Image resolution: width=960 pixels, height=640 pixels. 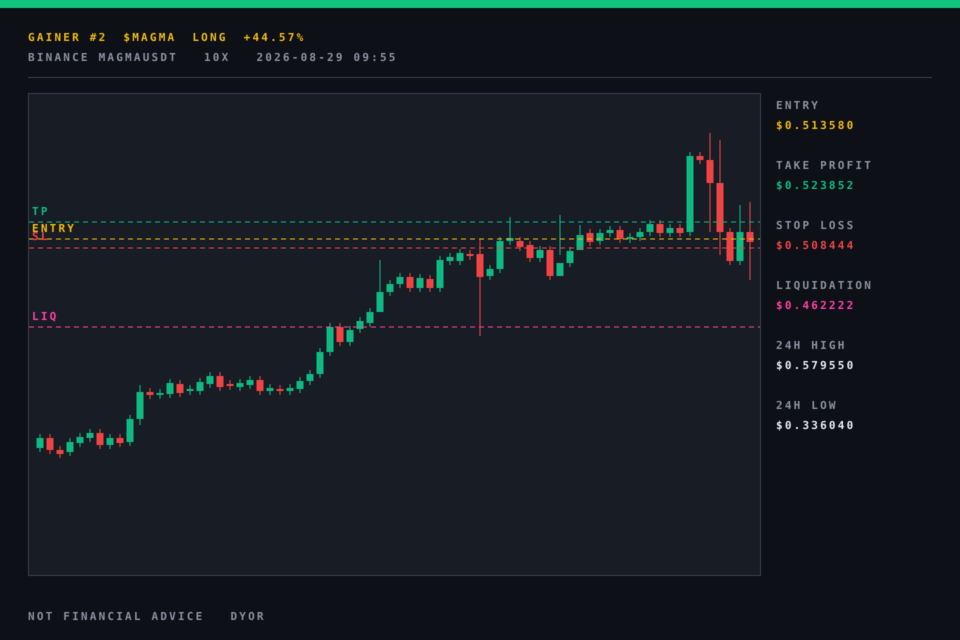 I want to click on header-title-text: GAINER #2, so click(x=68, y=38).